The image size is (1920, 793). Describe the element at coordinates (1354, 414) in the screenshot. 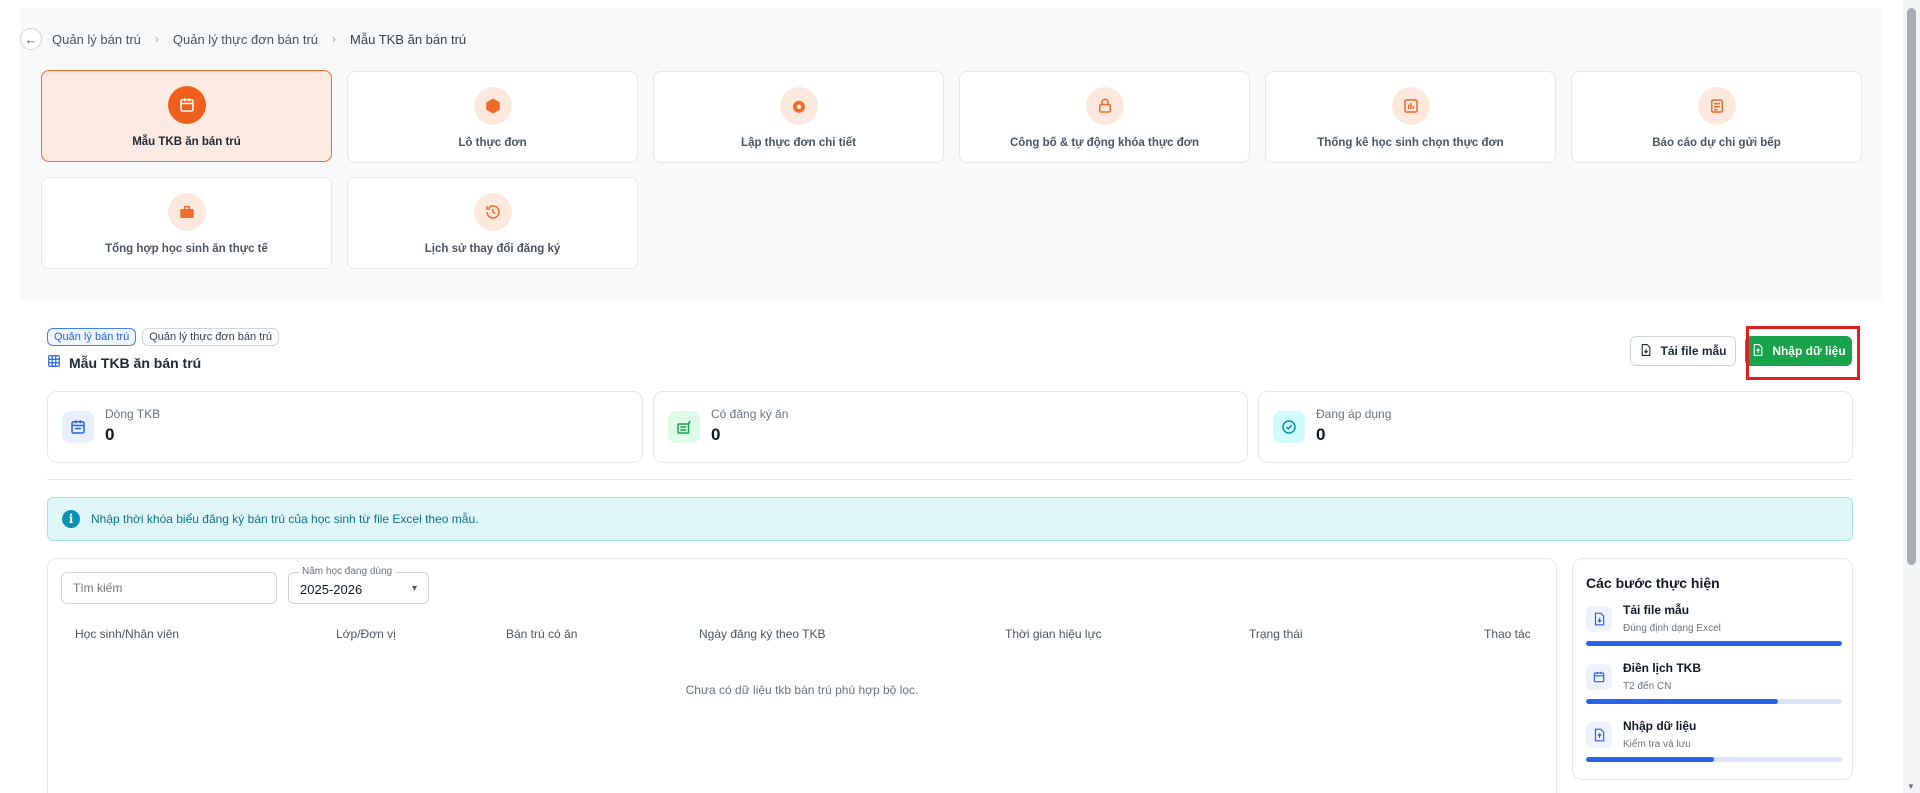

I see `stat-label: Đang áp dụng` at that location.